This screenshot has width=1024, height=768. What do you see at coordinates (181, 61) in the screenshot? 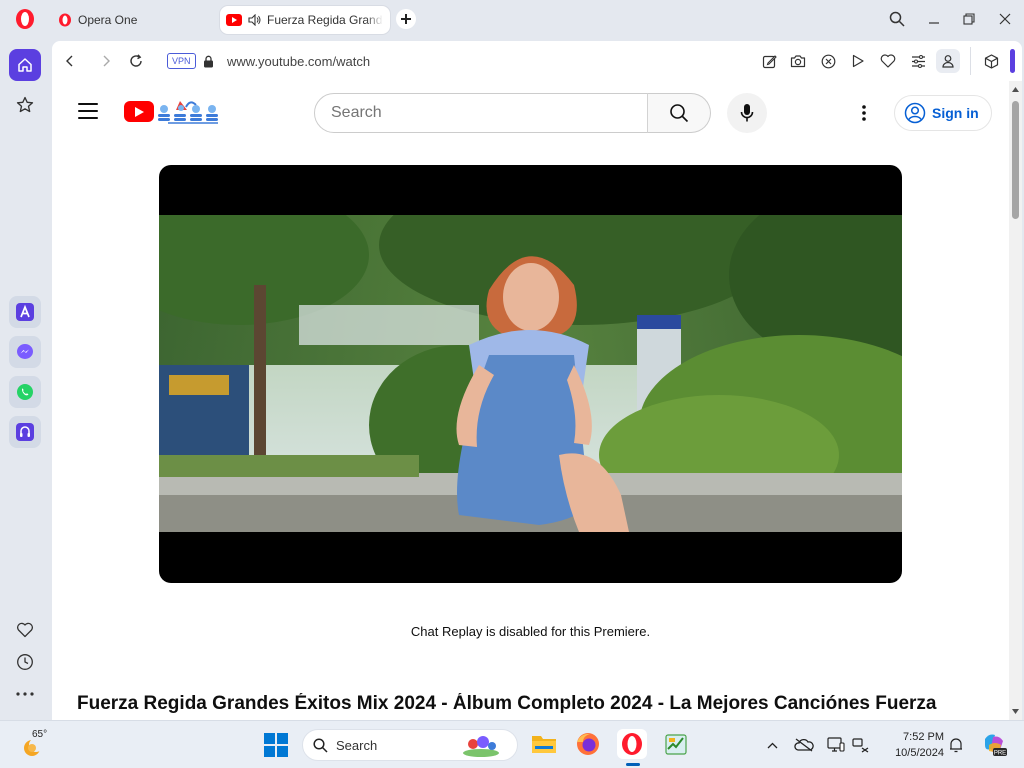
I see `vpn-badge: VPN` at bounding box center [181, 61].